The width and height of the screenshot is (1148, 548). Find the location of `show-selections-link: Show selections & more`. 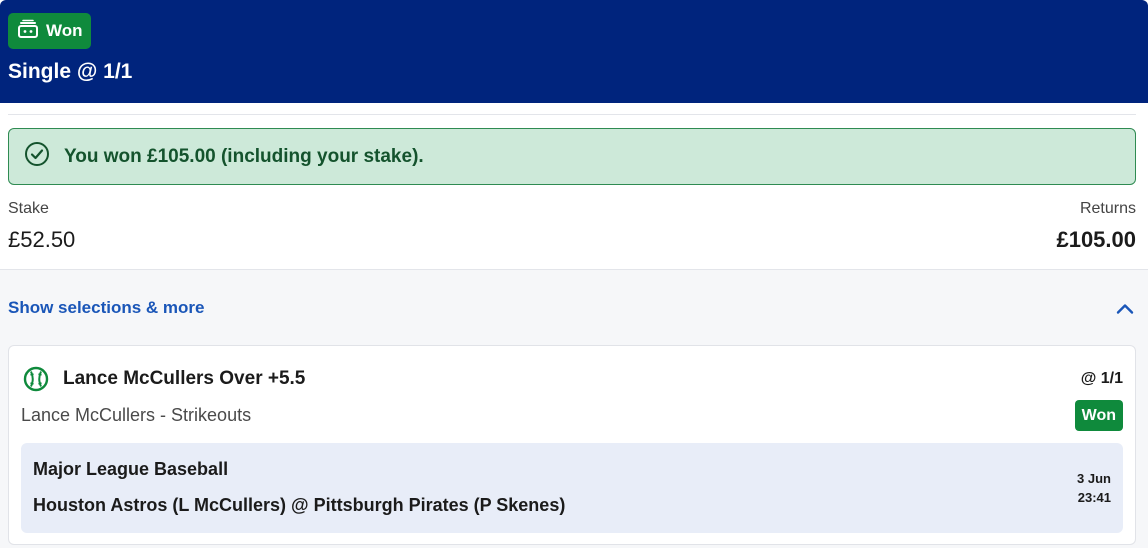

show-selections-link: Show selections & more is located at coordinates (106, 308).